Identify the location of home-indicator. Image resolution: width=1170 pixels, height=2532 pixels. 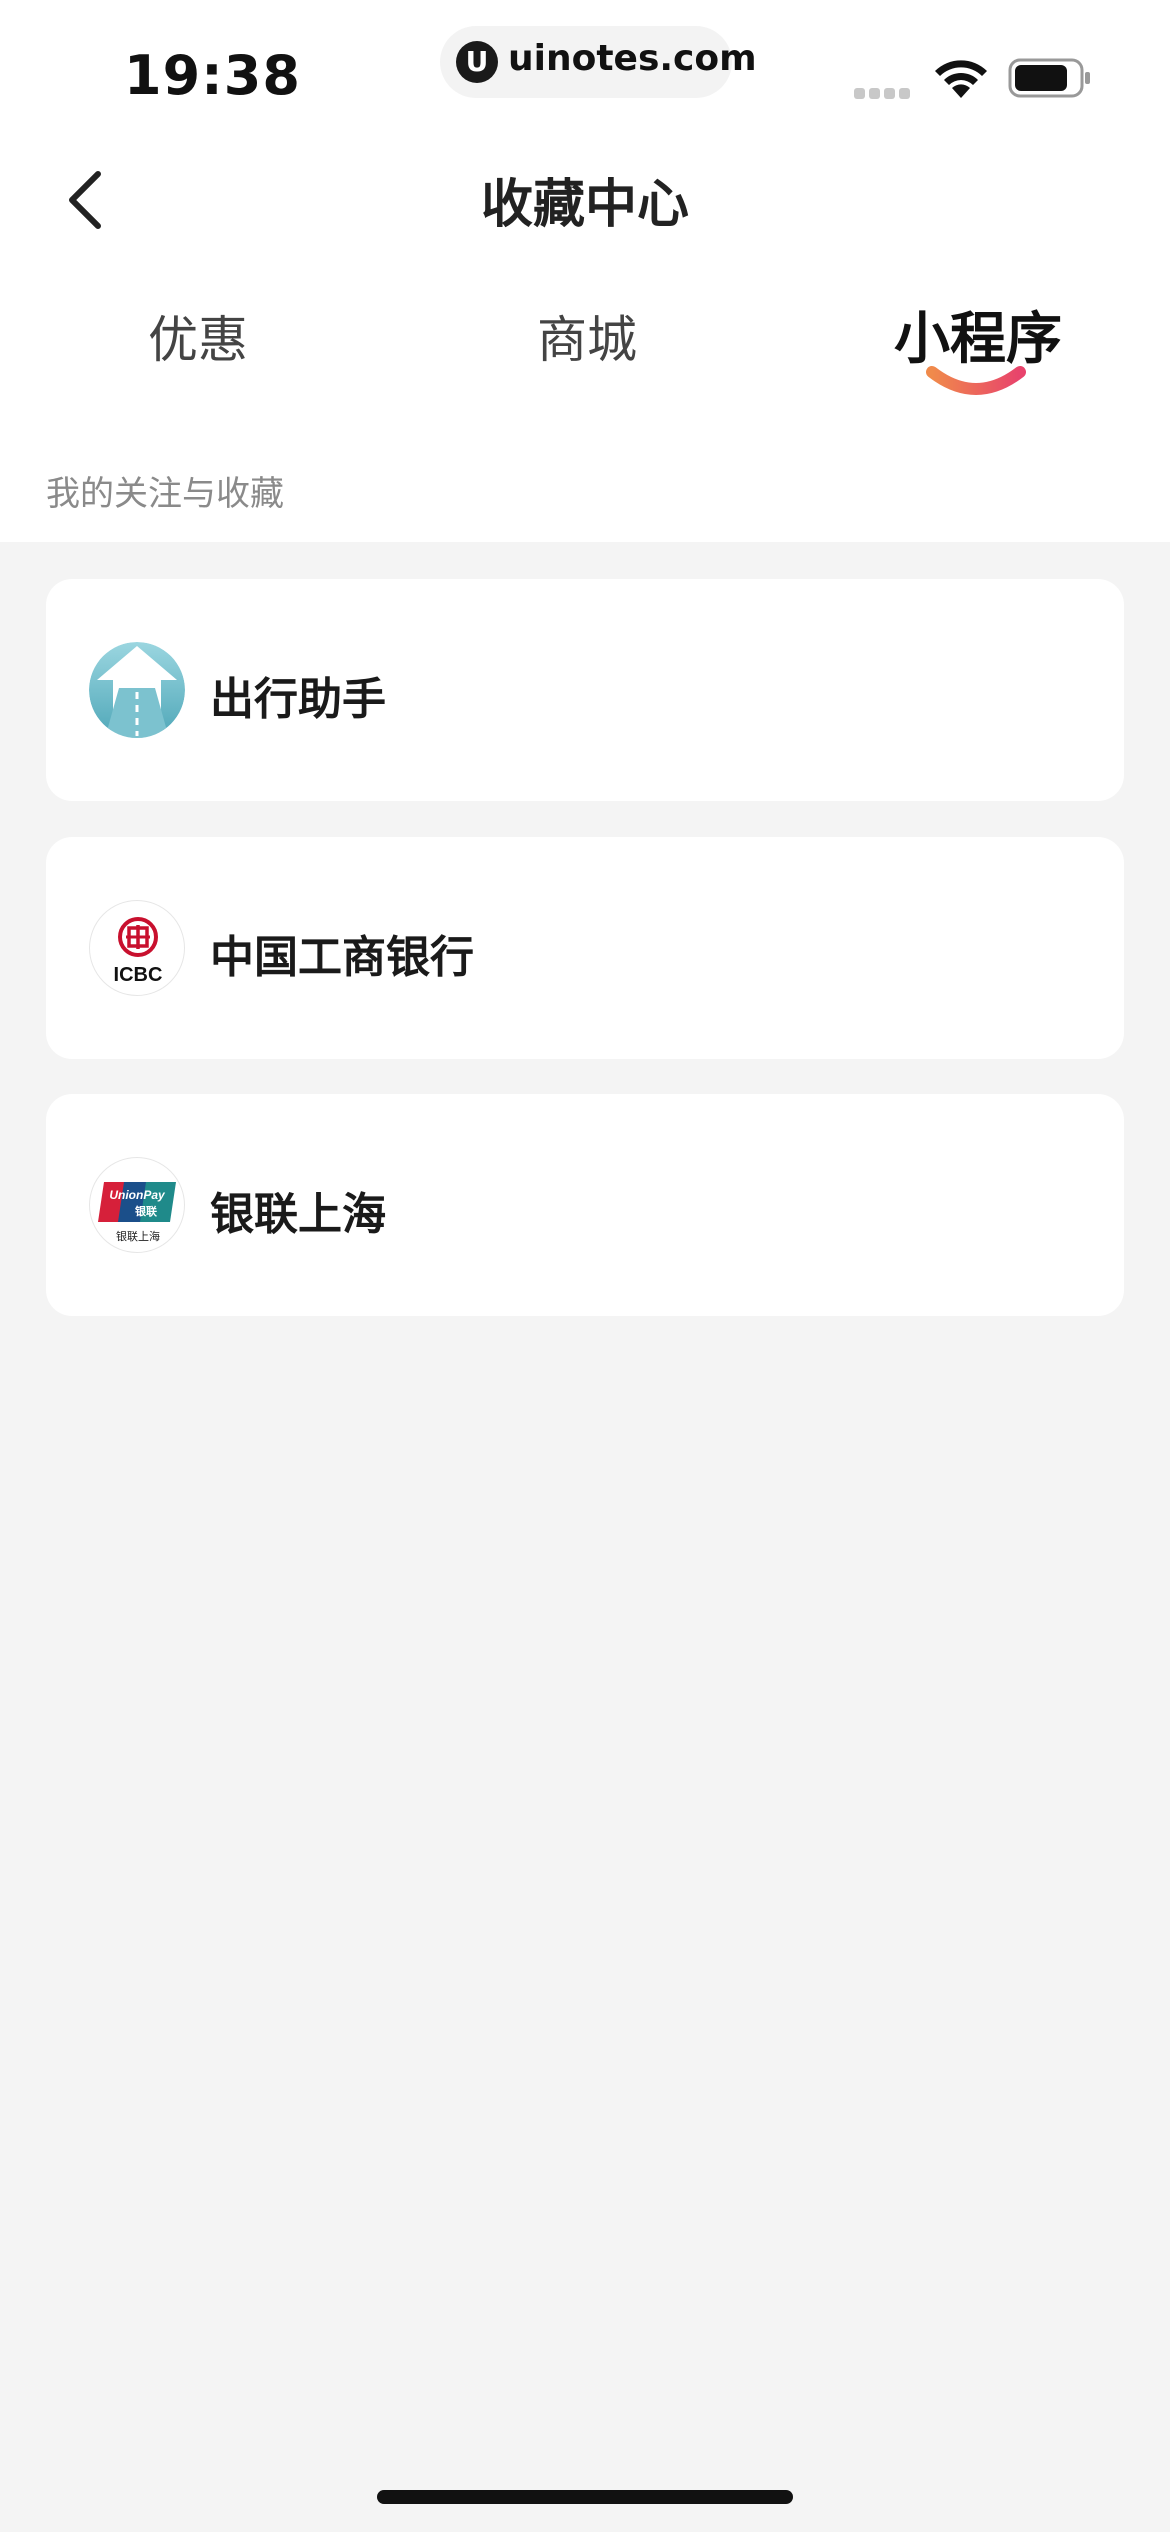
(585, 2497).